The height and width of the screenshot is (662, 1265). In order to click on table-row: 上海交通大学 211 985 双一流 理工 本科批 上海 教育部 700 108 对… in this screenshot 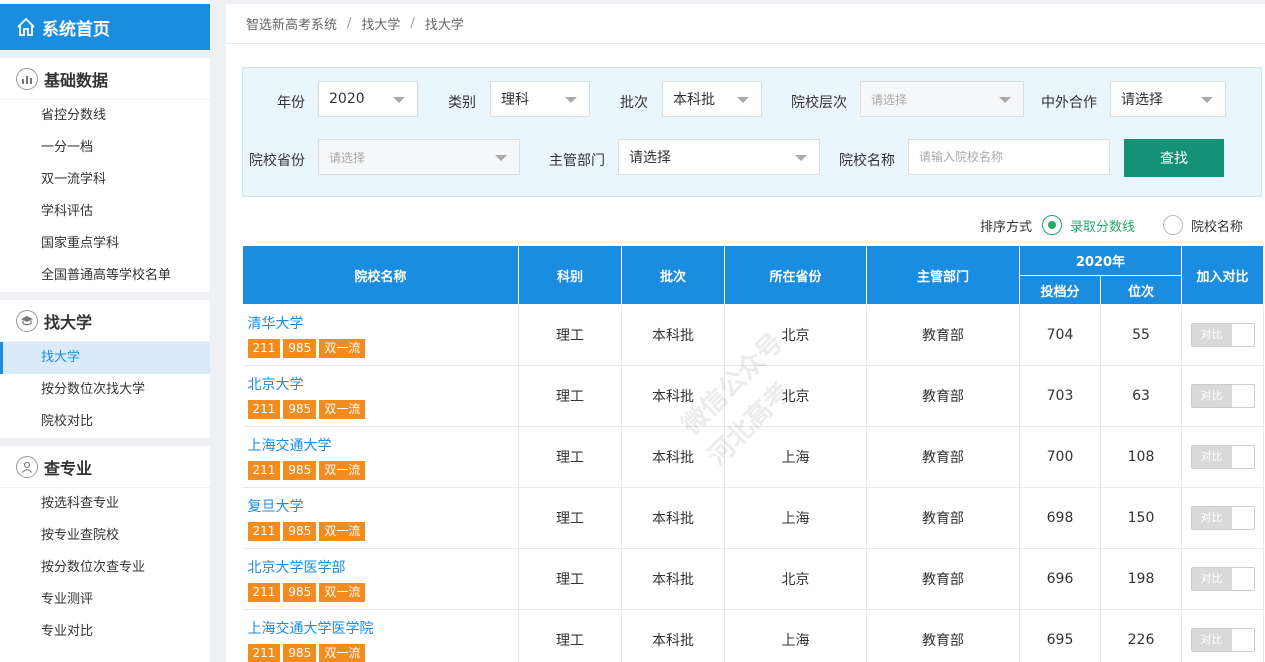, I will do `click(753, 457)`.